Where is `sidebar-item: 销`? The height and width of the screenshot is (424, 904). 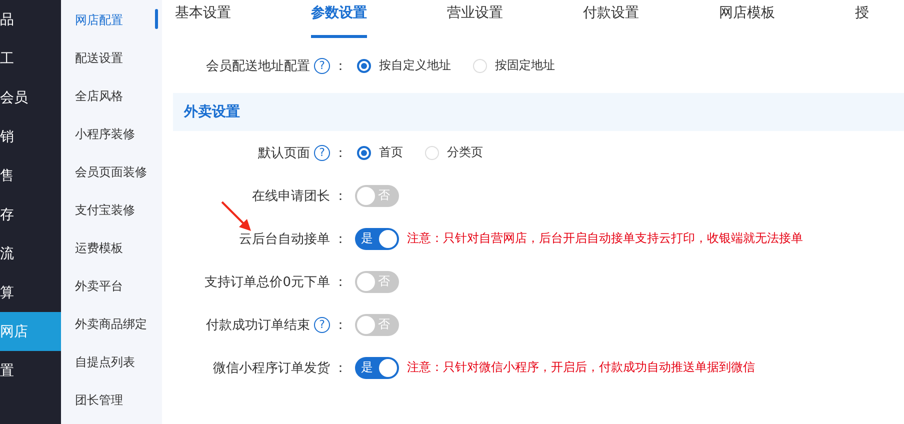 sidebar-item: 销 is located at coordinates (30, 136).